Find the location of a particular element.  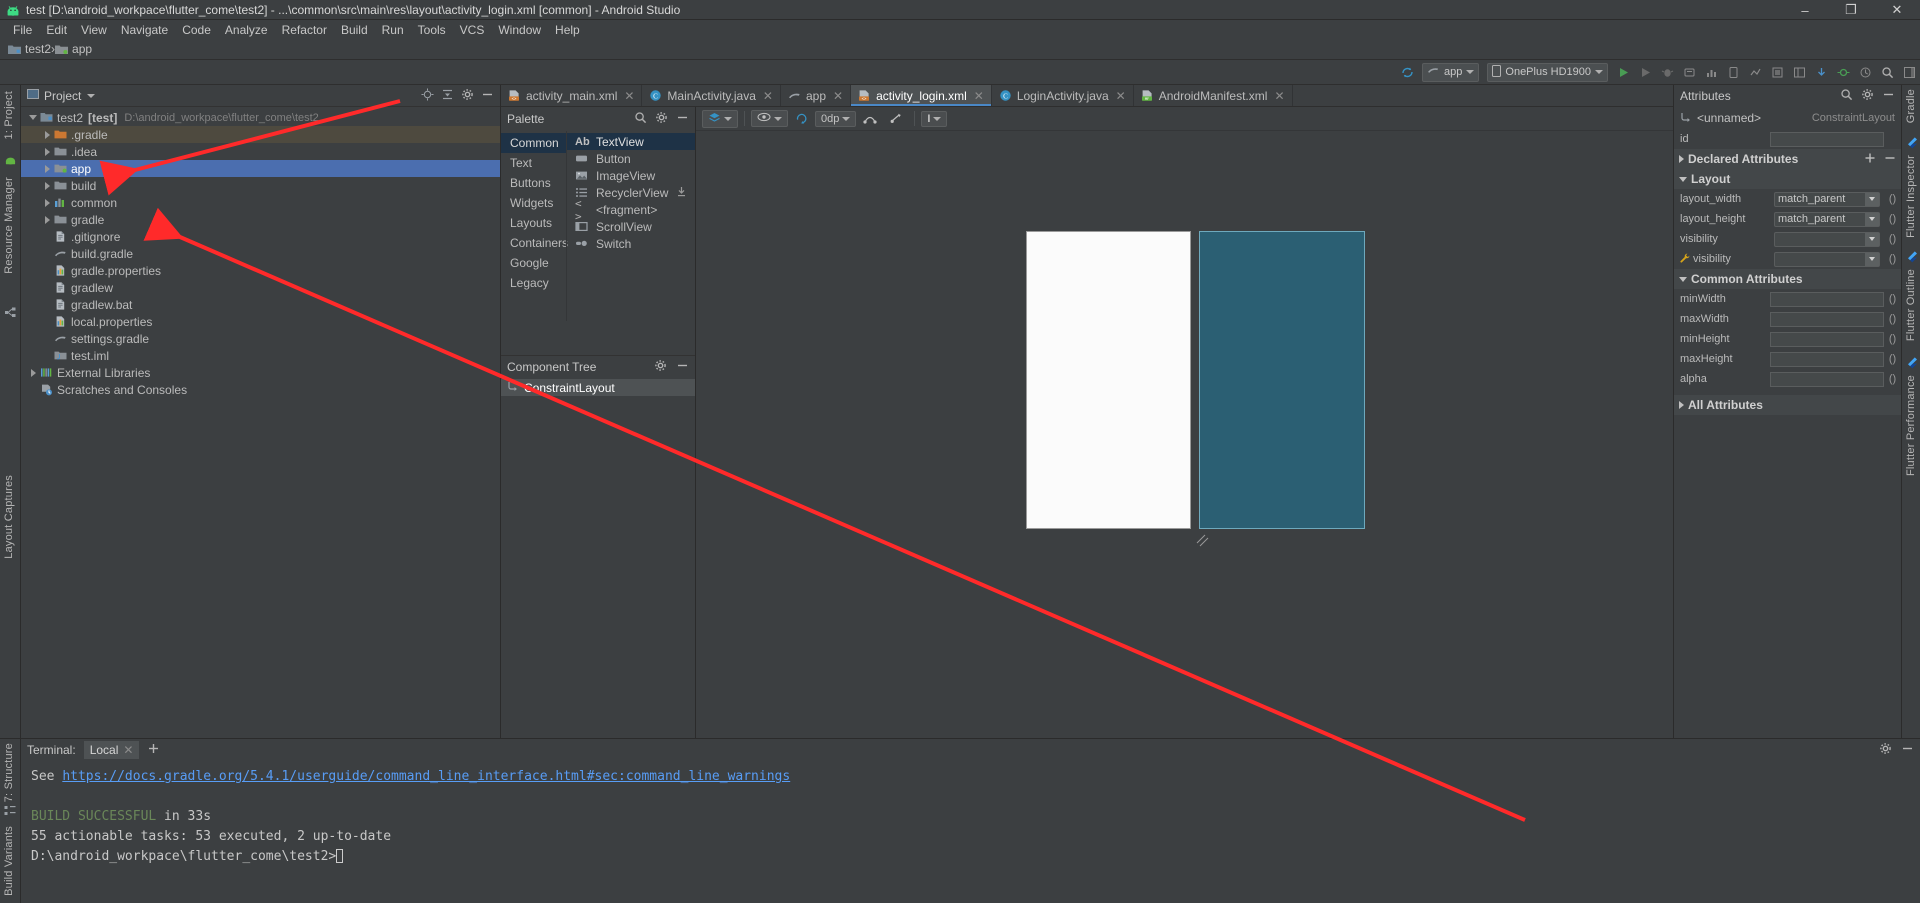

component-tree-body: ConstraintLayout is located at coordinates (598, 386).